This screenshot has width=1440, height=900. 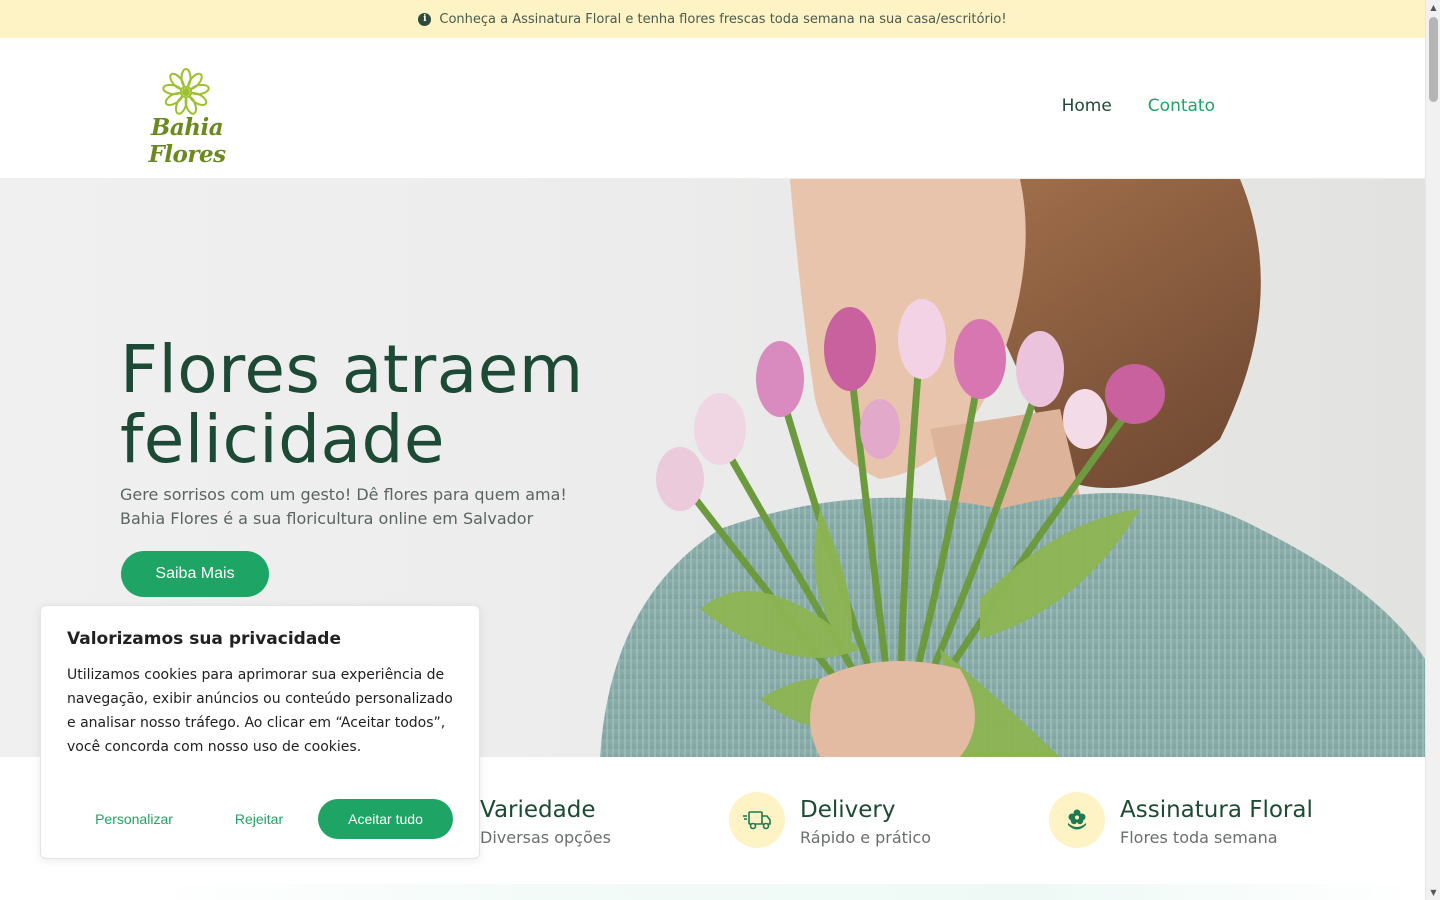 I want to click on feature-delivery-text: Delivery Rápido e prático, so click(x=865, y=819).